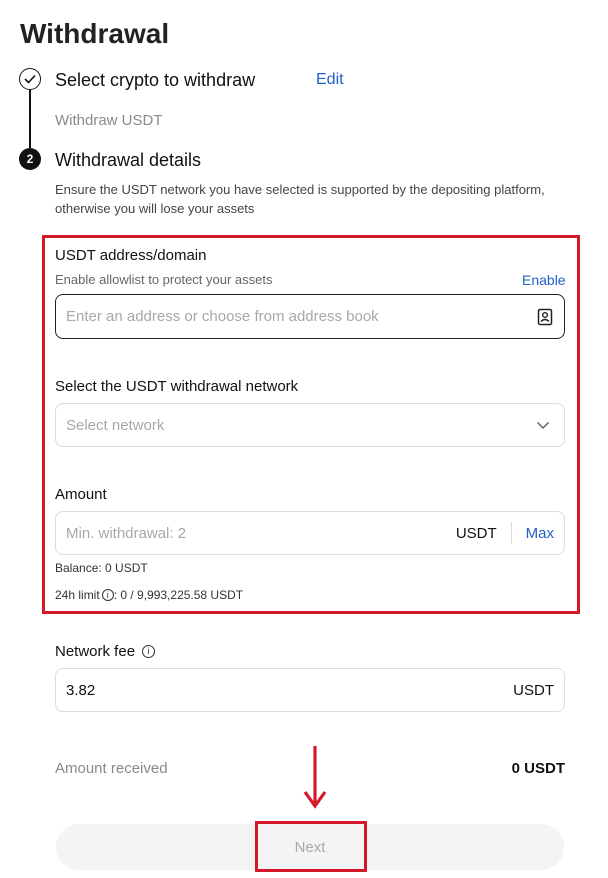 The height and width of the screenshot is (878, 608). What do you see at coordinates (30, 159) in the screenshot?
I see `step-2-number-badge: 2` at bounding box center [30, 159].